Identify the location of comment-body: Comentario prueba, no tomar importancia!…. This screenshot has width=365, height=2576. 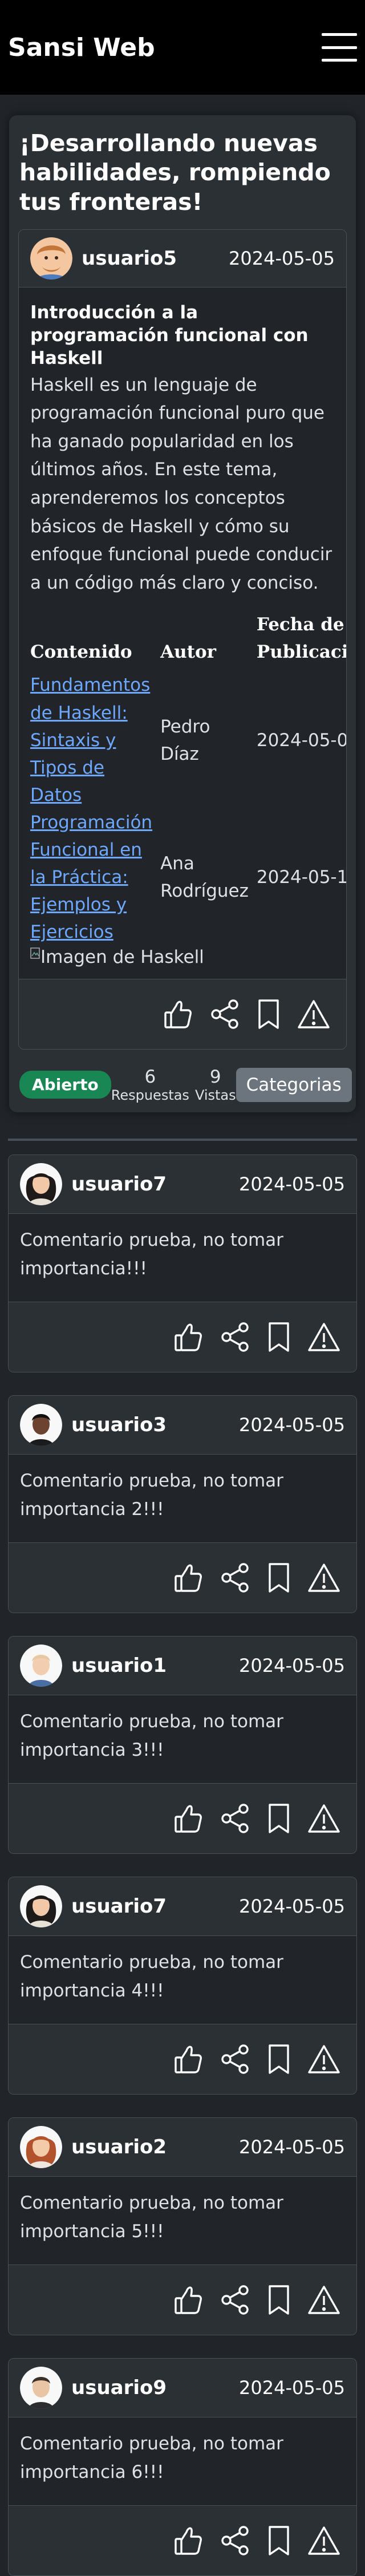
(182, 1257).